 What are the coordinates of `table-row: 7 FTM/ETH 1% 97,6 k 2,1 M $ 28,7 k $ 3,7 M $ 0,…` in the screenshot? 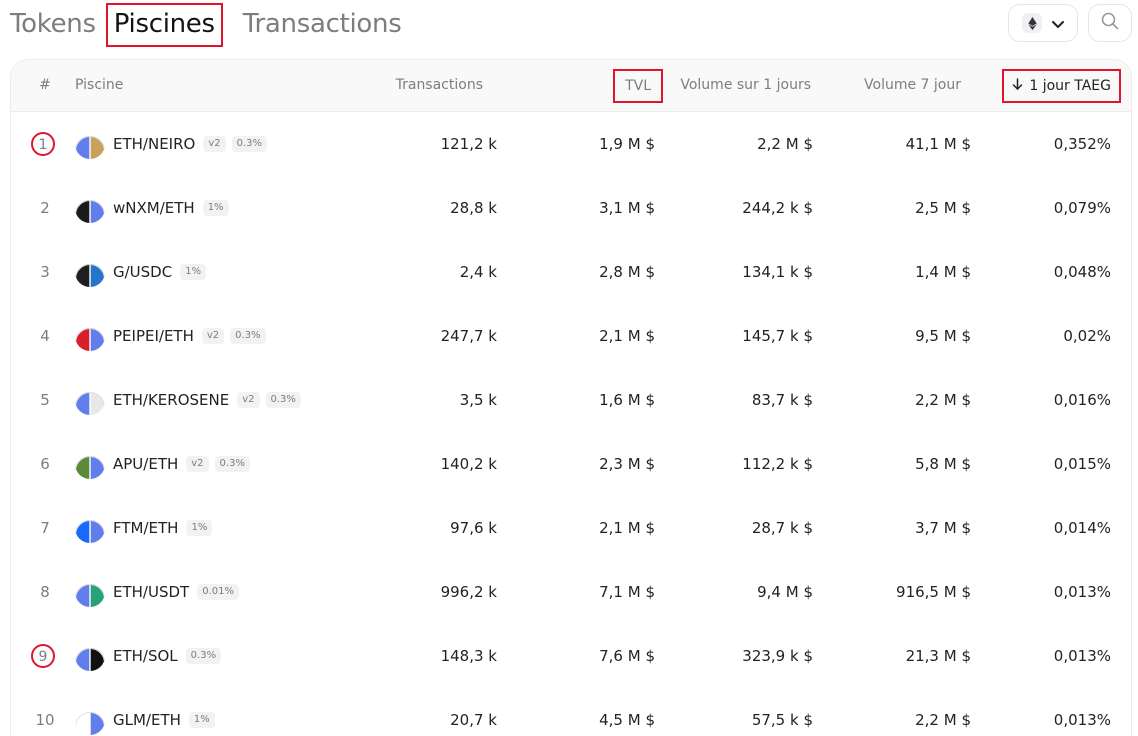 It's located at (571, 528).